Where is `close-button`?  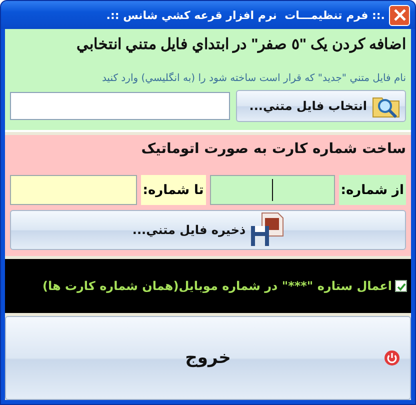
close-button is located at coordinates (399, 15).